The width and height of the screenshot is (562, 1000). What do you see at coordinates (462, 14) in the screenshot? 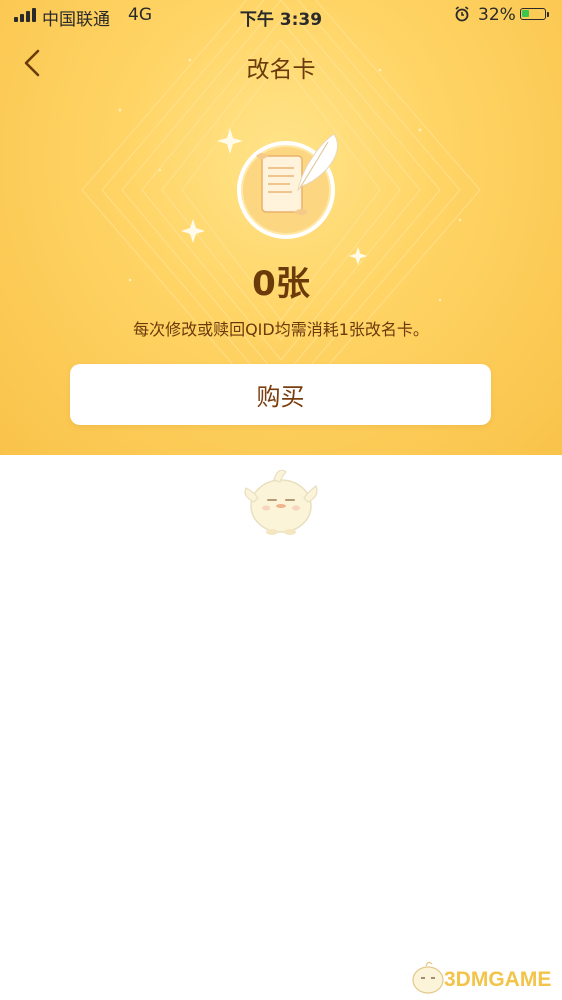
I see `alarm-clock-icon` at bounding box center [462, 14].